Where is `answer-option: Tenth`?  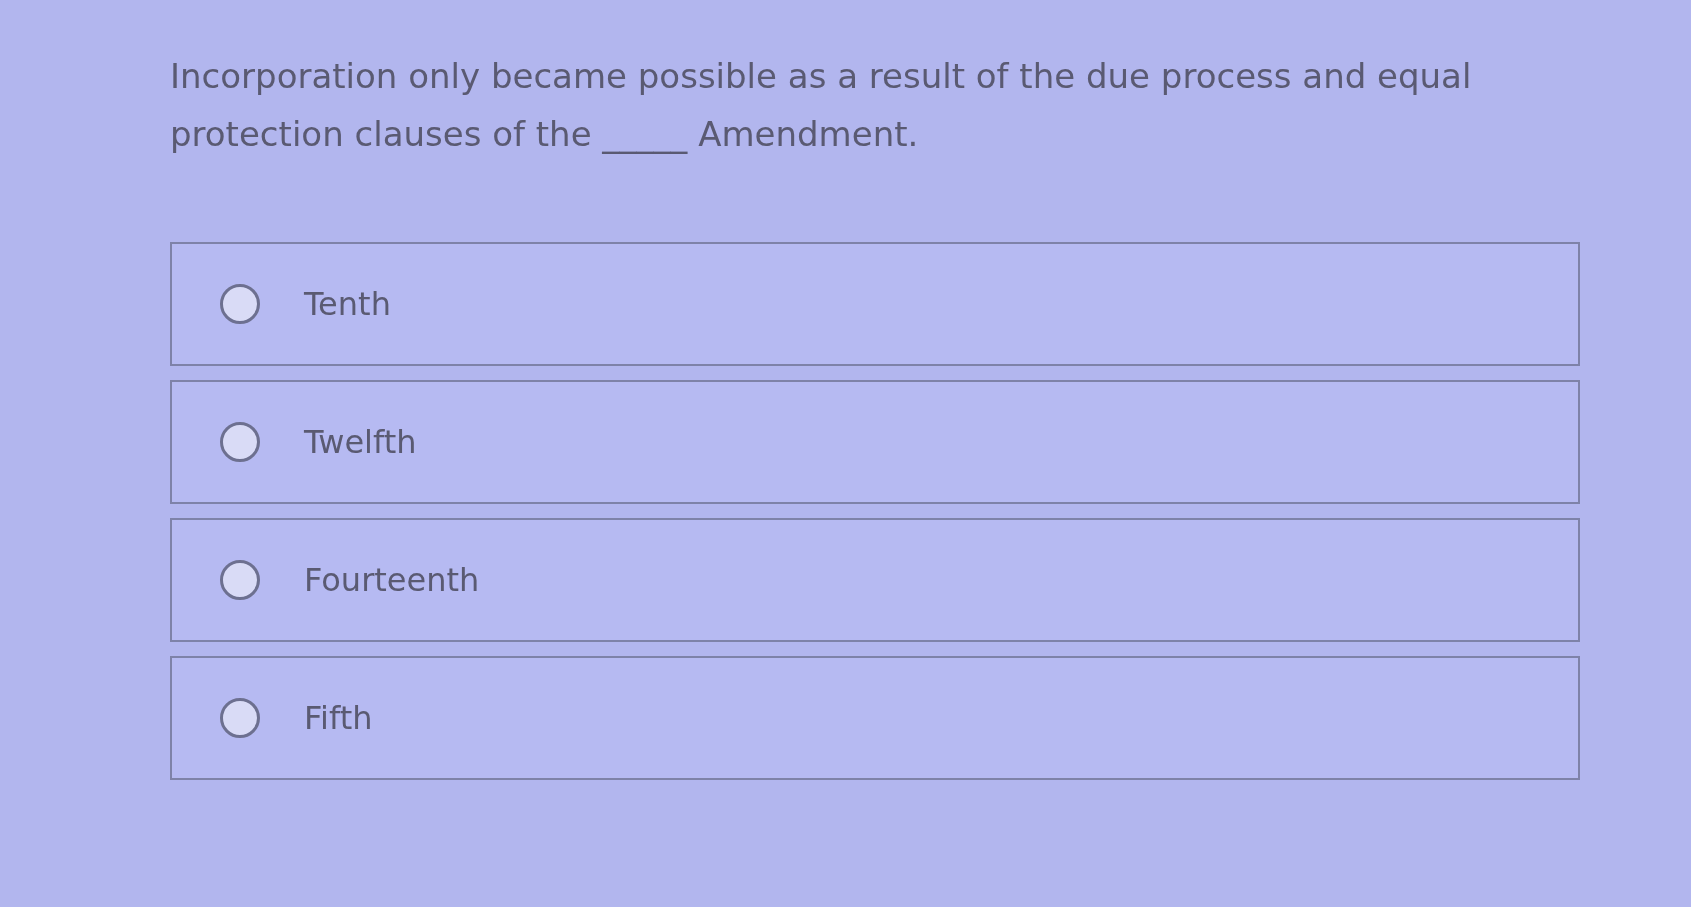
answer-option: Tenth is located at coordinates (875, 303).